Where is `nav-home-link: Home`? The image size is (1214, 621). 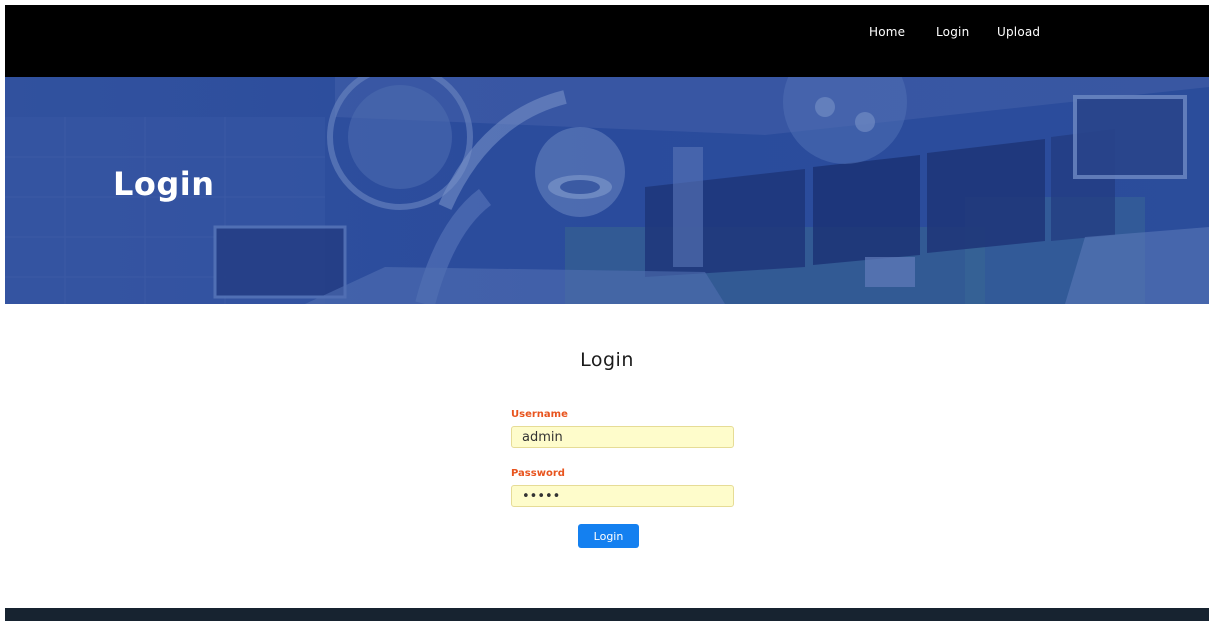
nav-home-link: Home is located at coordinates (887, 32).